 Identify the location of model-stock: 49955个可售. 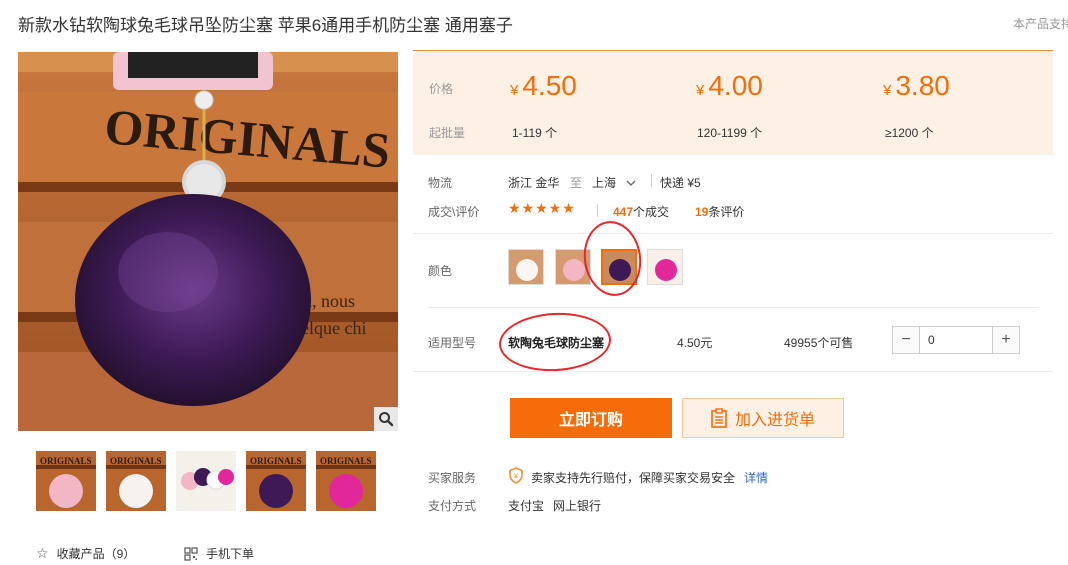
(819, 343).